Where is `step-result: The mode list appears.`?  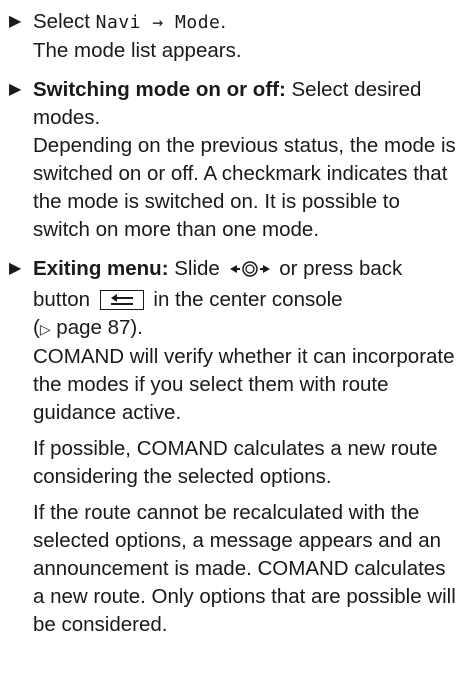 step-result: The mode list appears. is located at coordinates (137, 50).